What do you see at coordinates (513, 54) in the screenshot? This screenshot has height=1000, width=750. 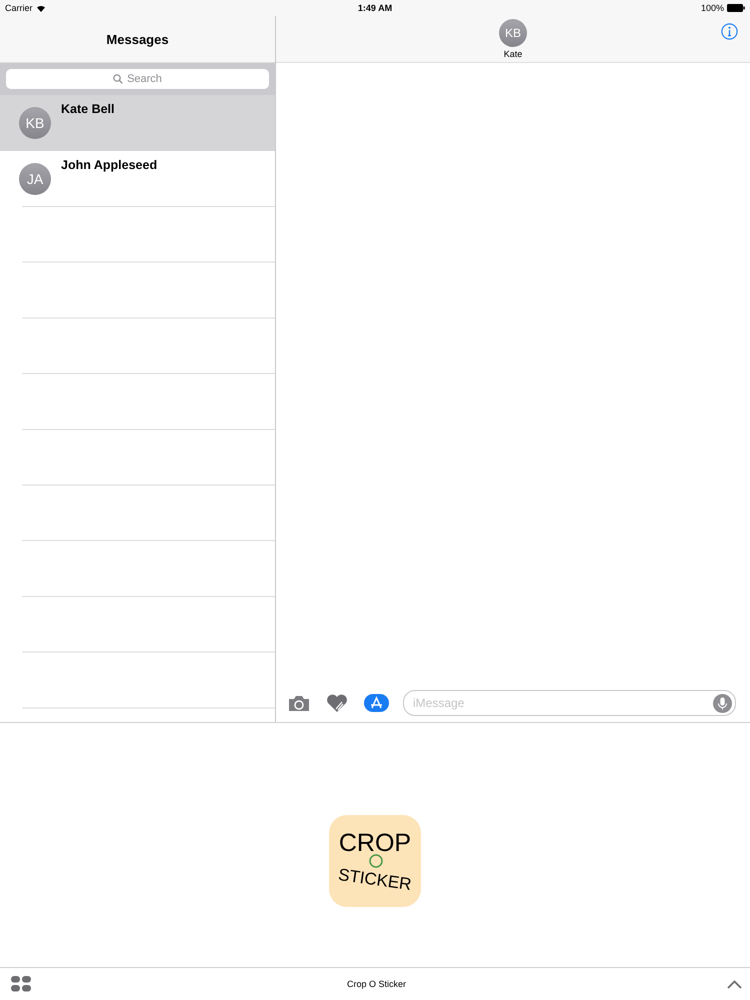 I see `contact-name: Kate` at bounding box center [513, 54].